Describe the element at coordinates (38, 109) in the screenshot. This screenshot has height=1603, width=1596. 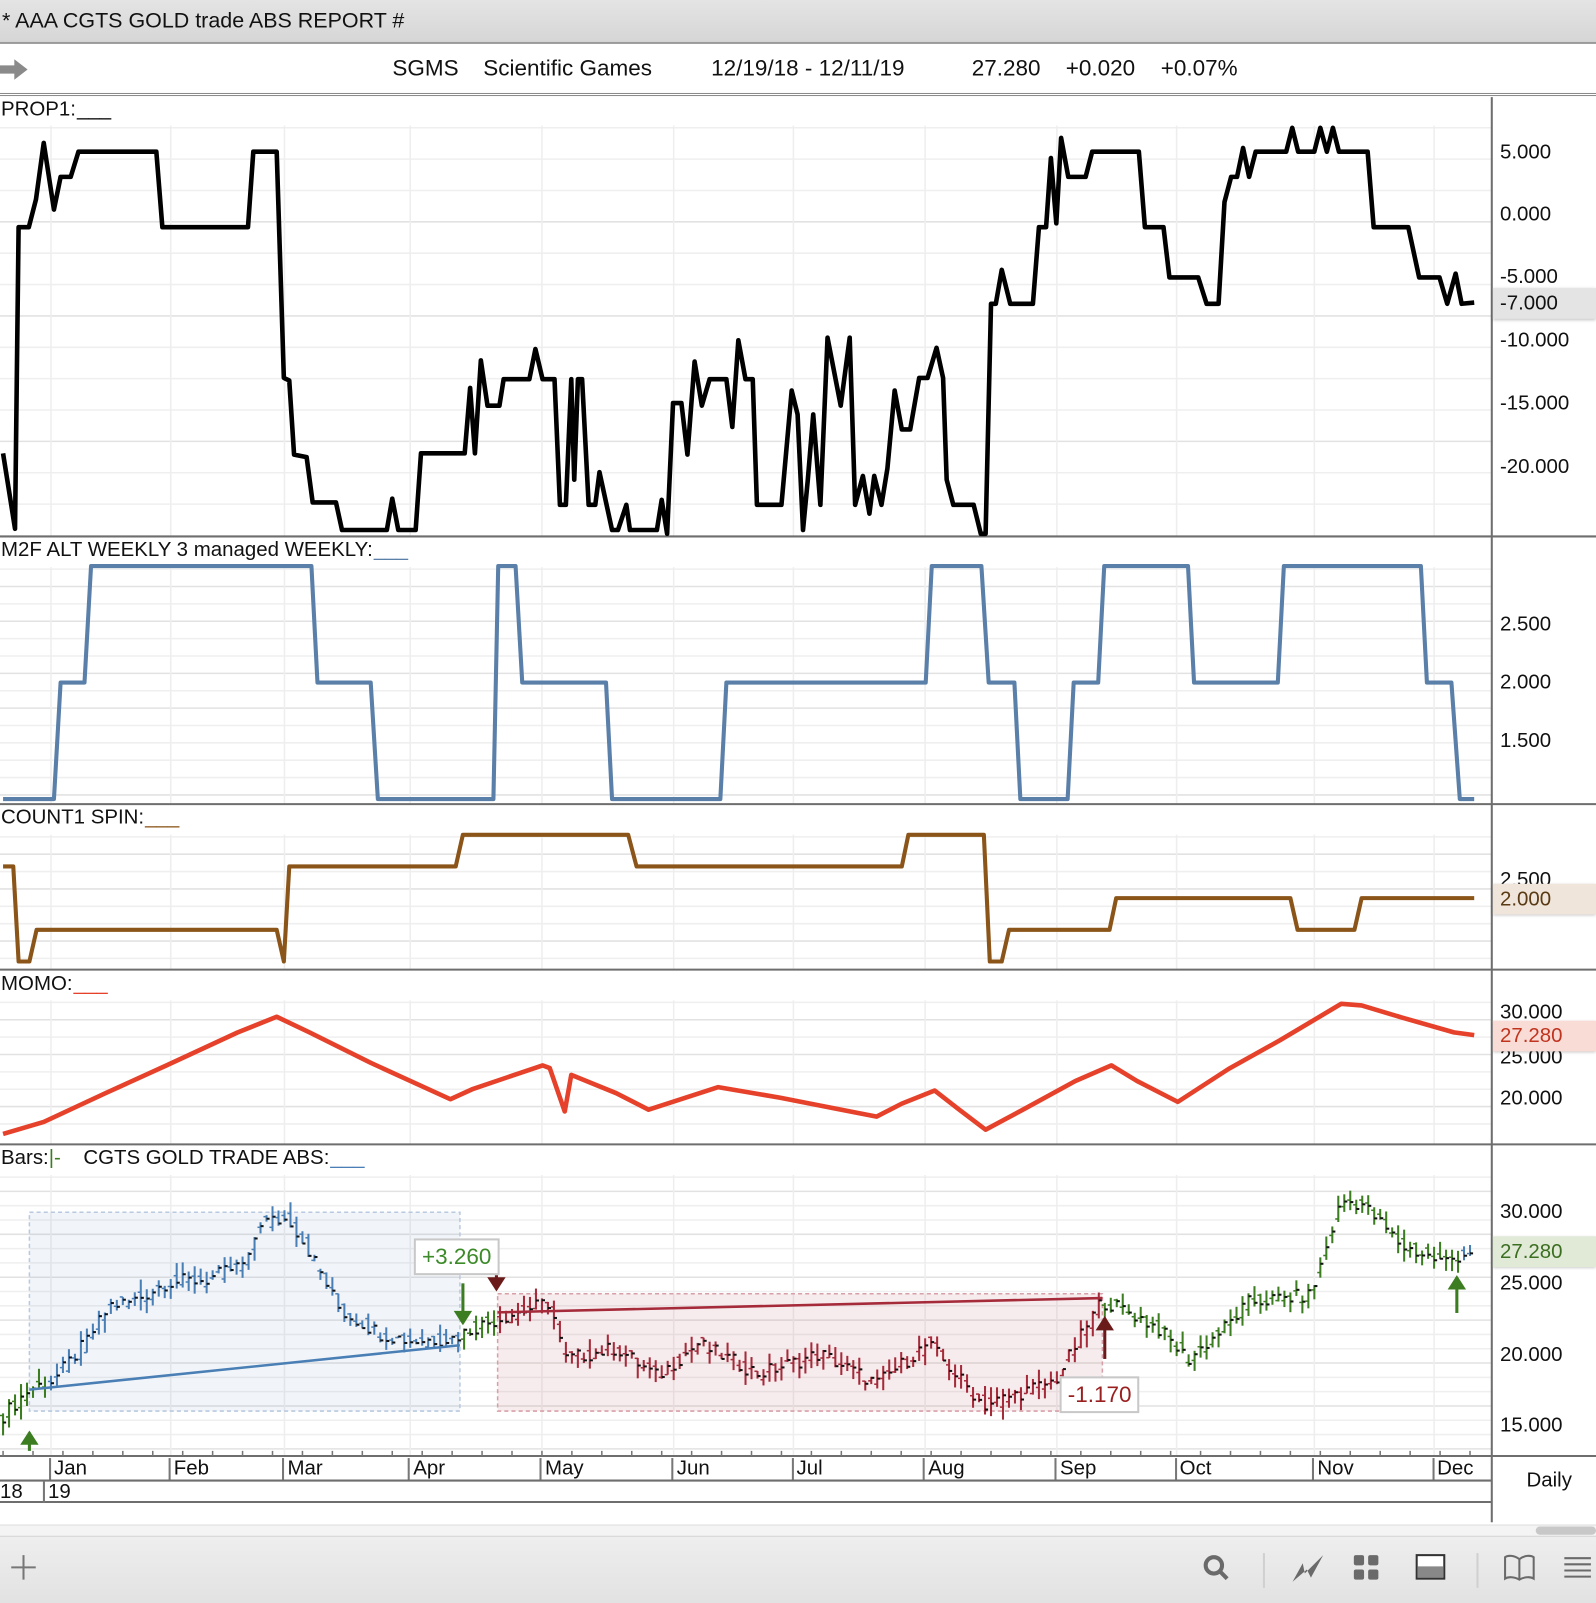
I see `prop1-title: PROP1:` at that location.